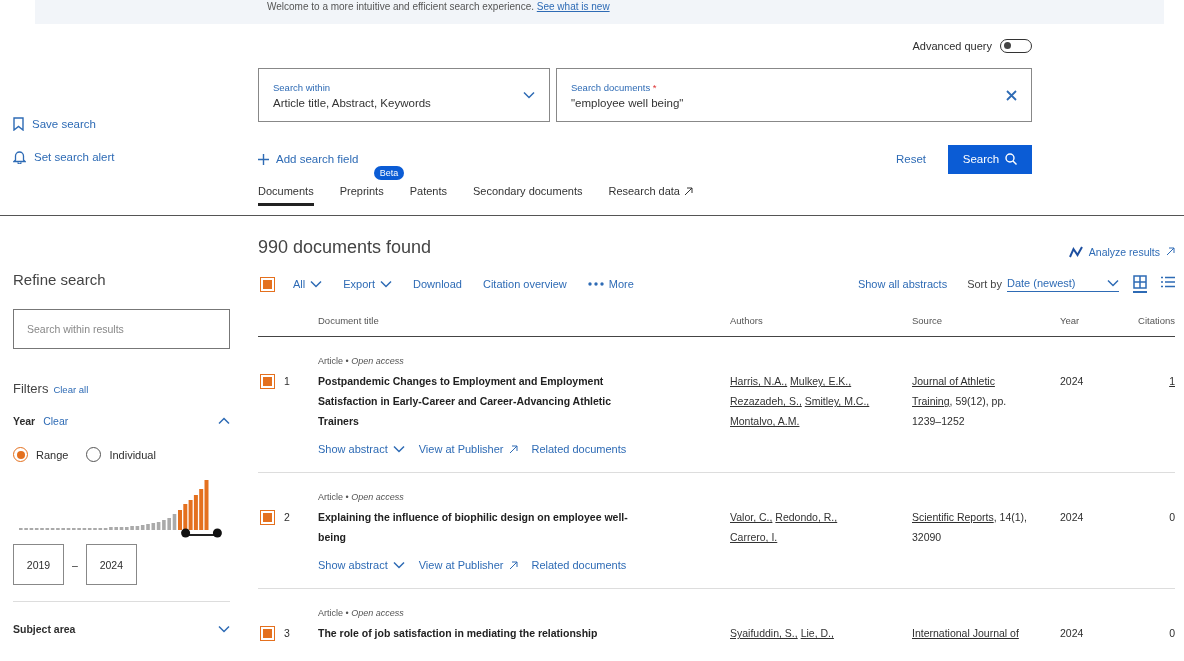 Image resolution: width=1184 pixels, height=661 pixels. What do you see at coordinates (438, 6) in the screenshot?
I see `banner-message: Welcome to a more intuitive and efficient search experience. See what is new` at bounding box center [438, 6].